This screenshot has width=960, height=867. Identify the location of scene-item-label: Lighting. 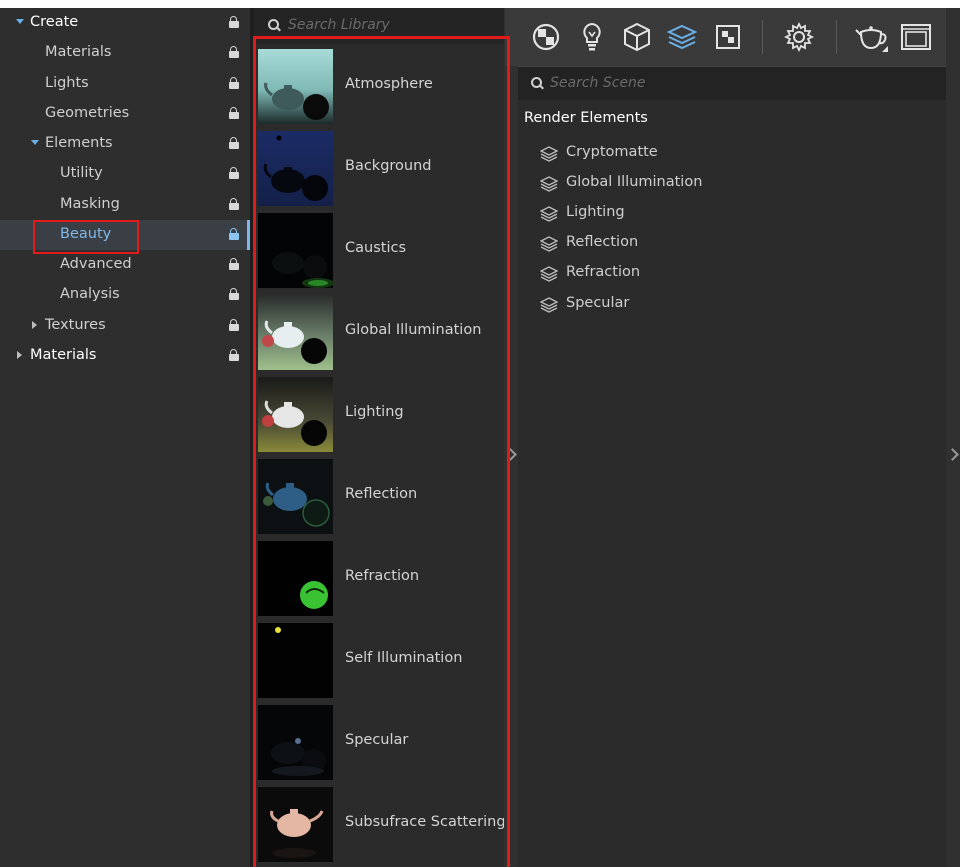
(595, 212).